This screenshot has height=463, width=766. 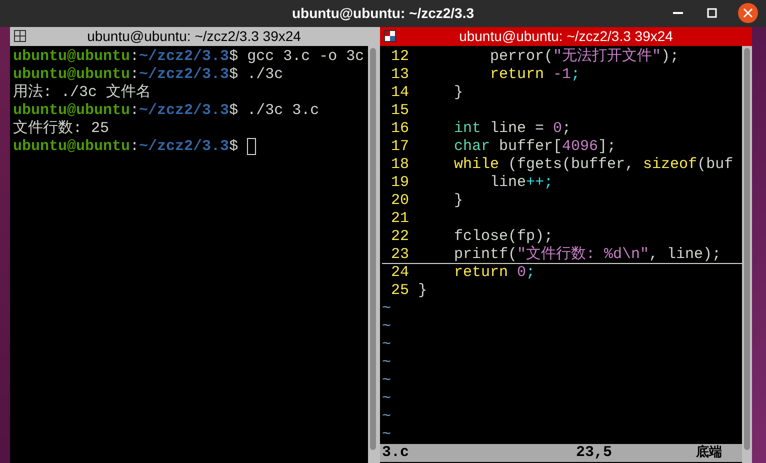 What do you see at coordinates (383, 13) in the screenshot?
I see `window-title: ubuntu@ubuntu: ~/zcz2/3.3` at bounding box center [383, 13].